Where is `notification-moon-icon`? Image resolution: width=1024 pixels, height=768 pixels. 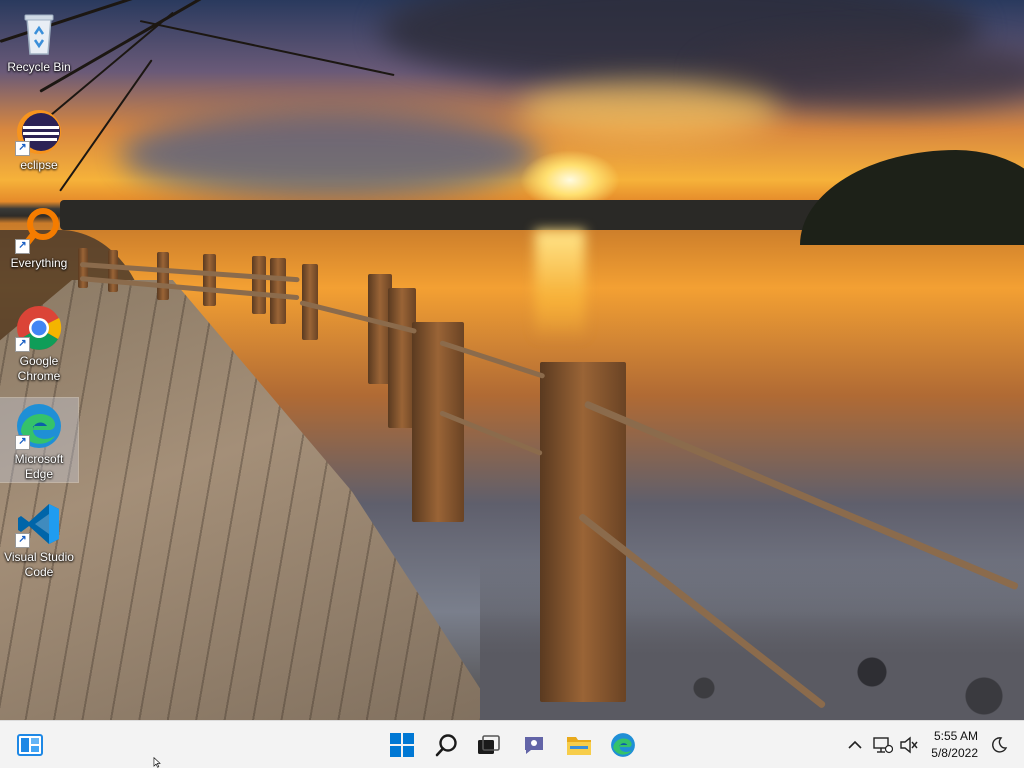
notification-moon-icon is located at coordinates (1000, 745).